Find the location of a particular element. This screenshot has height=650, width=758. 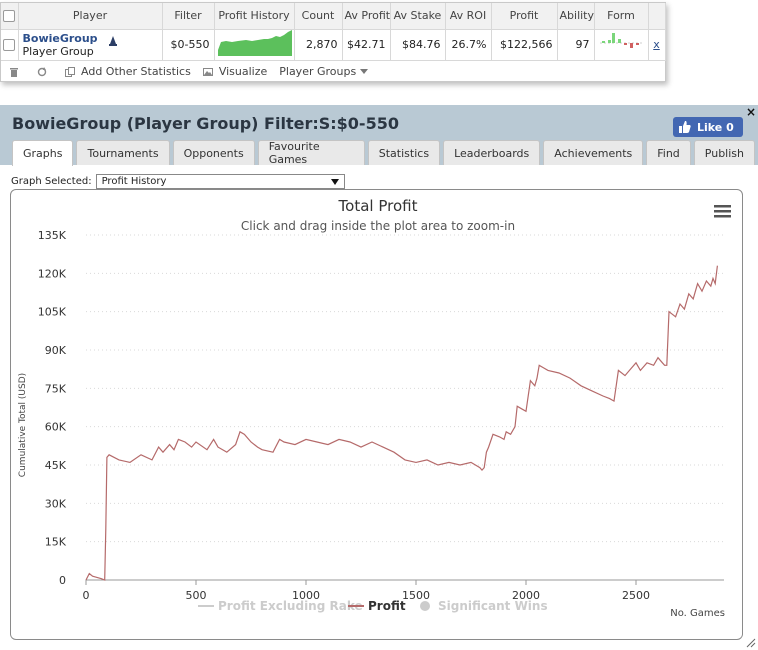

tab-statistics: Statistics is located at coordinates (404, 152).